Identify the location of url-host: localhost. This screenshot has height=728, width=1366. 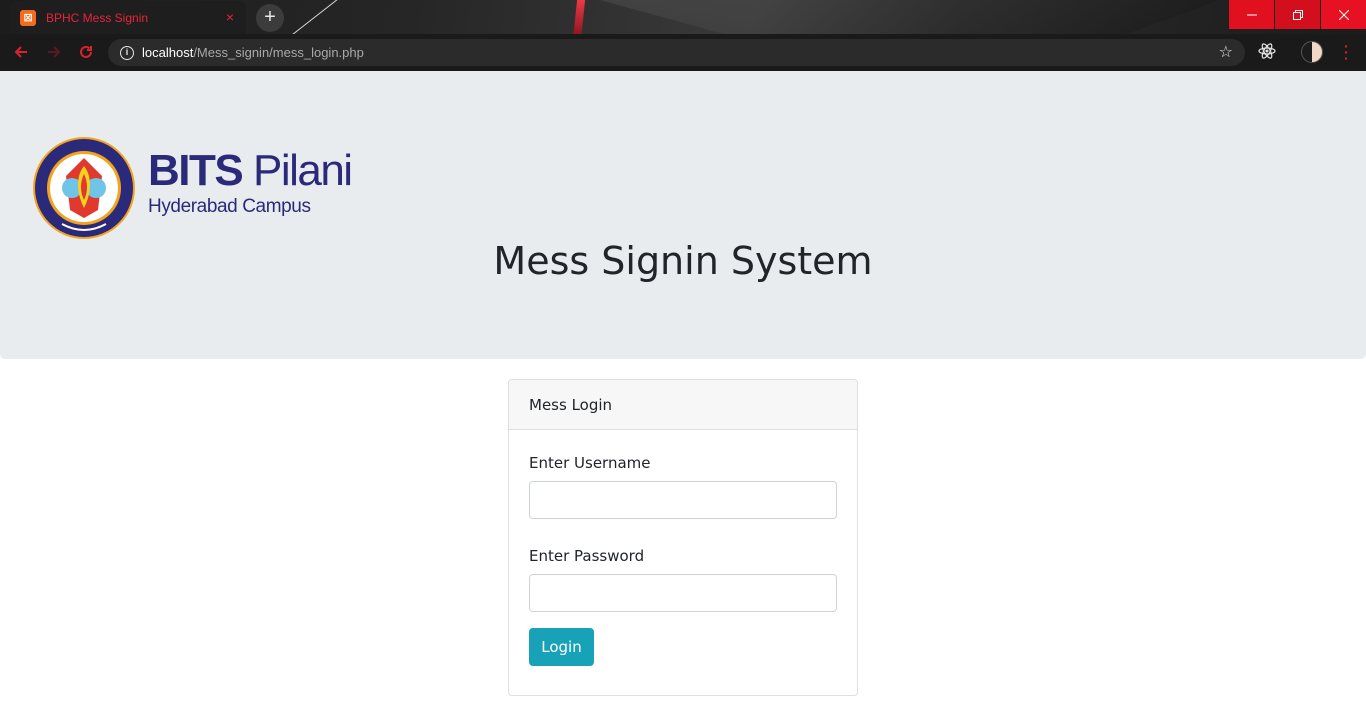
(168, 52).